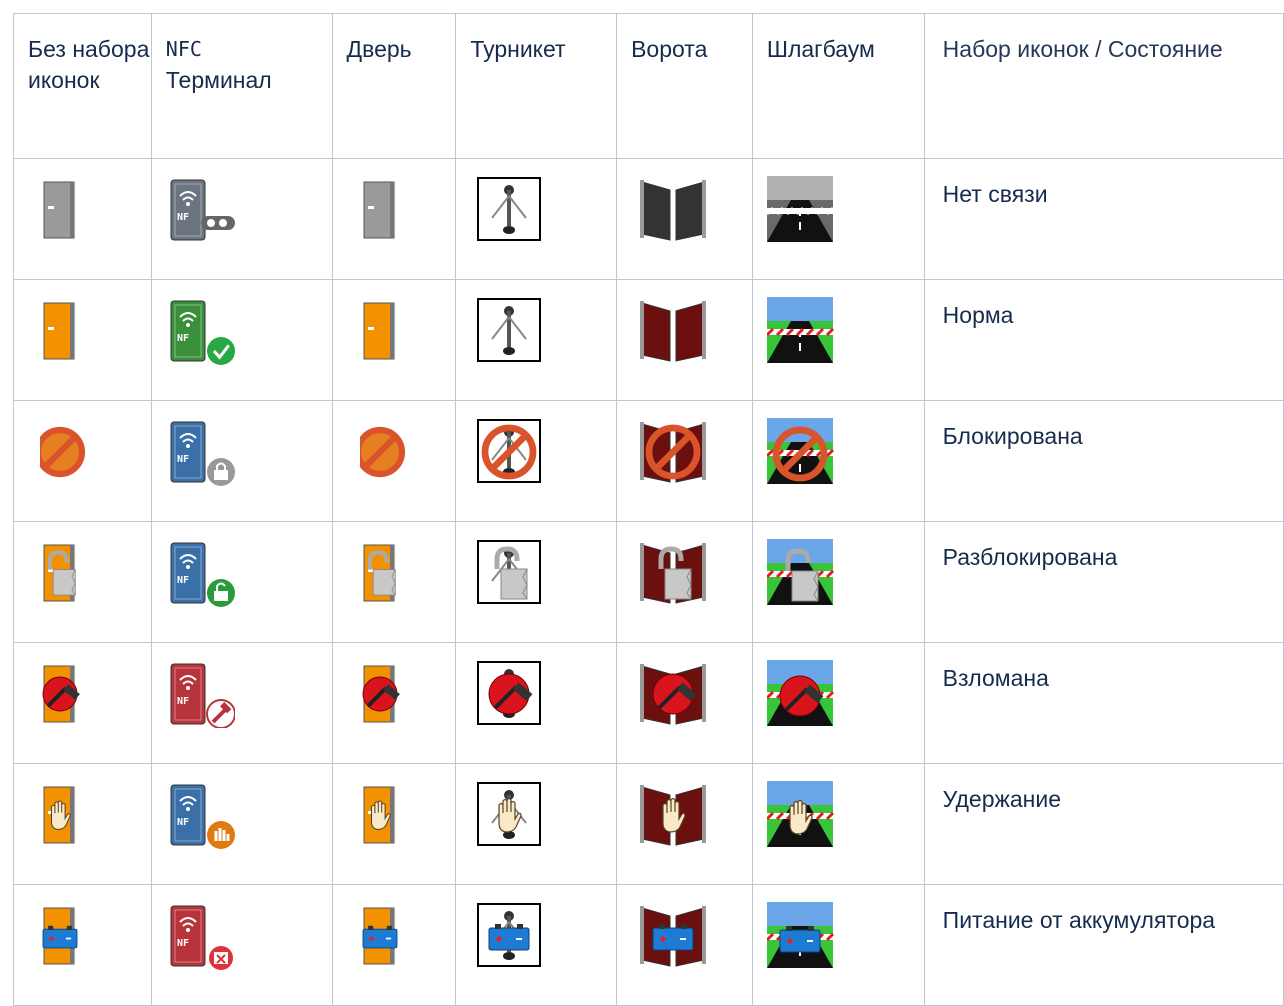 This screenshot has height=1006, width=1284. What do you see at coordinates (394, 219) in the screenshot?
I see `door-no-connection-icon` at bounding box center [394, 219].